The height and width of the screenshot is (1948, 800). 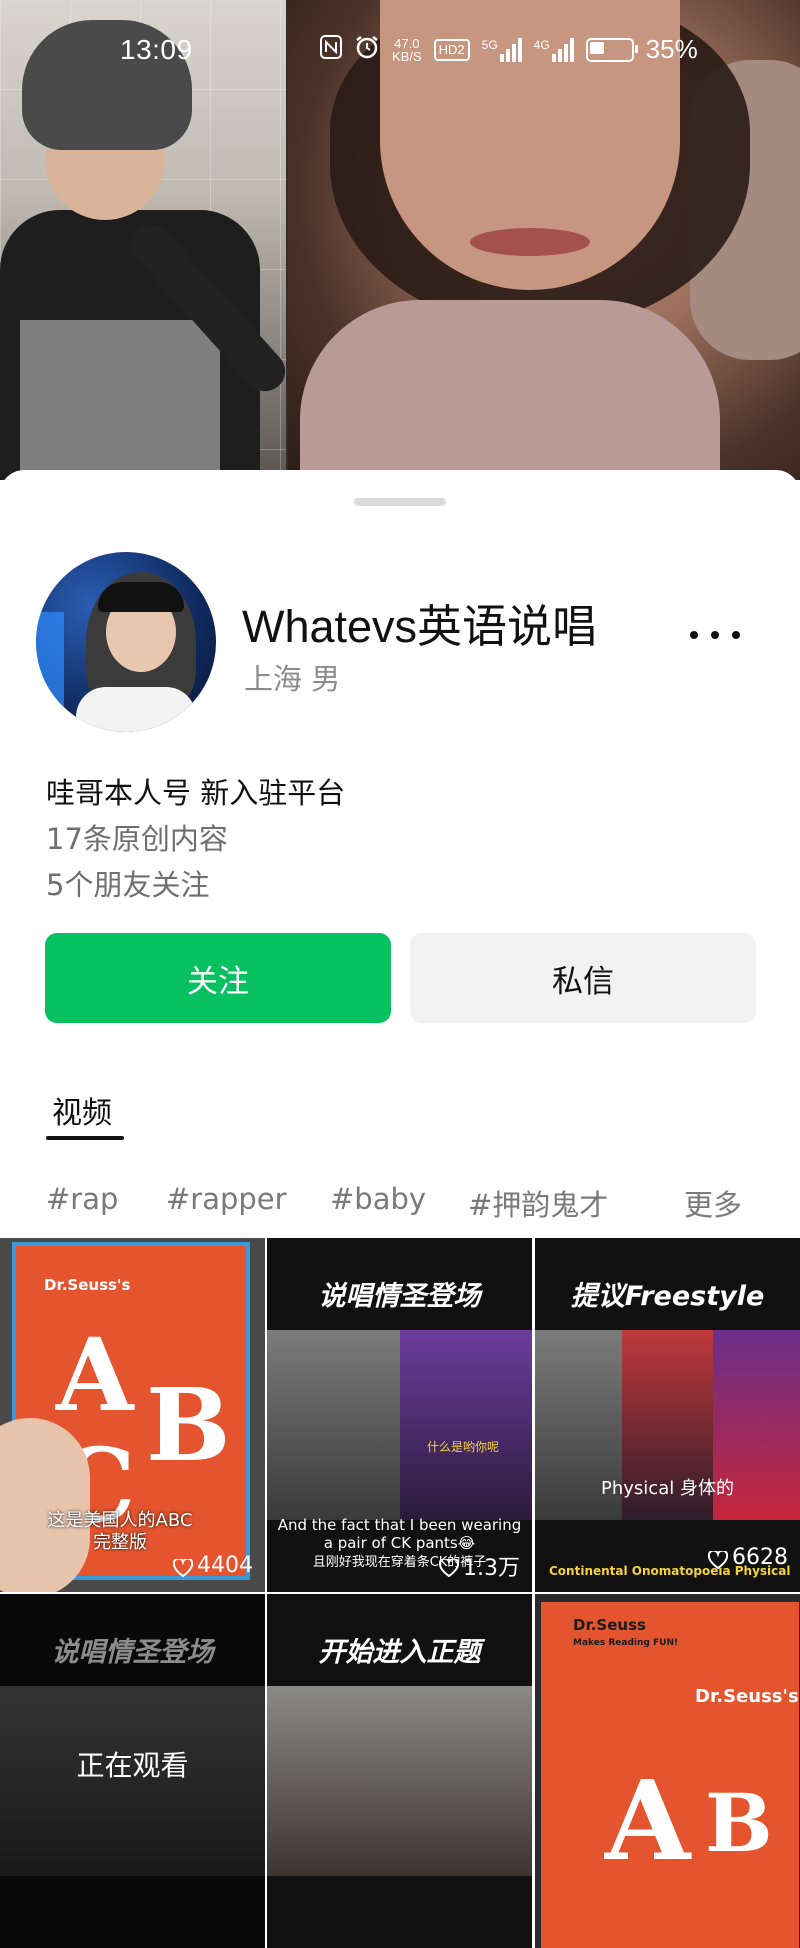 What do you see at coordinates (212, 1565) in the screenshot?
I see `like-count: 4404` at bounding box center [212, 1565].